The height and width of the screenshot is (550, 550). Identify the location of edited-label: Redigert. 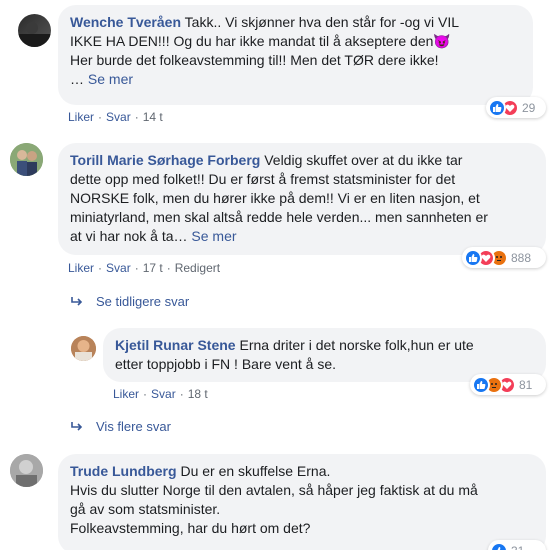
(197, 268).